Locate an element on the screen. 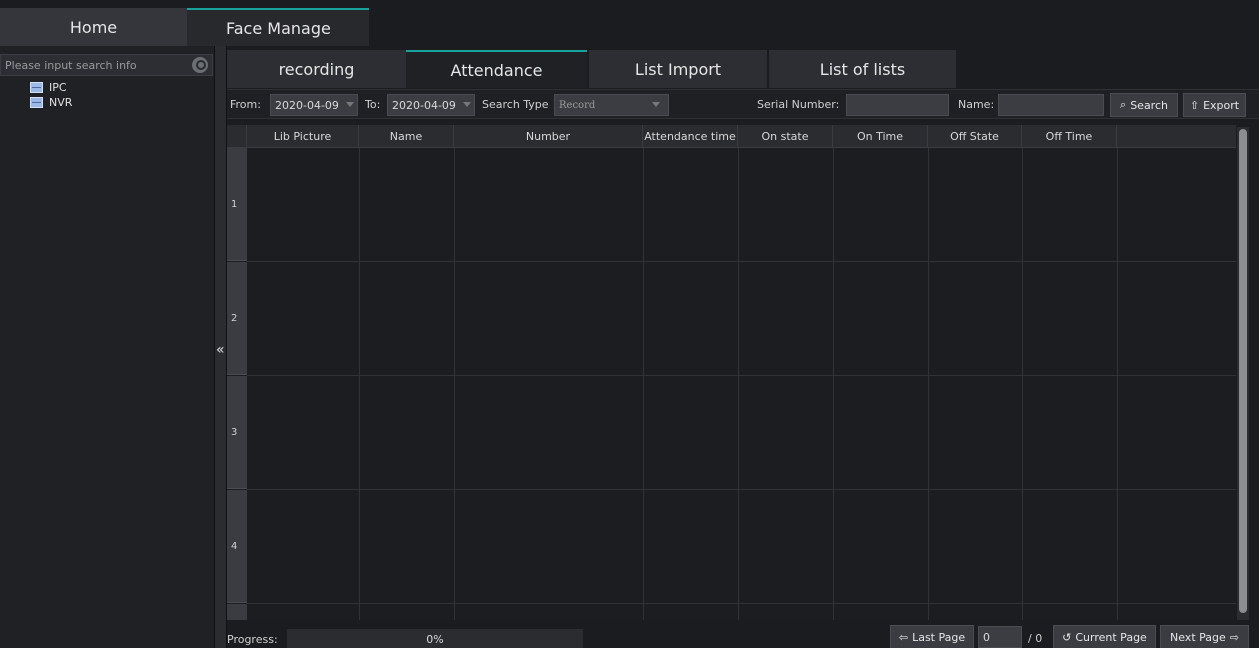 The image size is (1259, 648). to-date-value: 2020-04-09 is located at coordinates (424, 105).